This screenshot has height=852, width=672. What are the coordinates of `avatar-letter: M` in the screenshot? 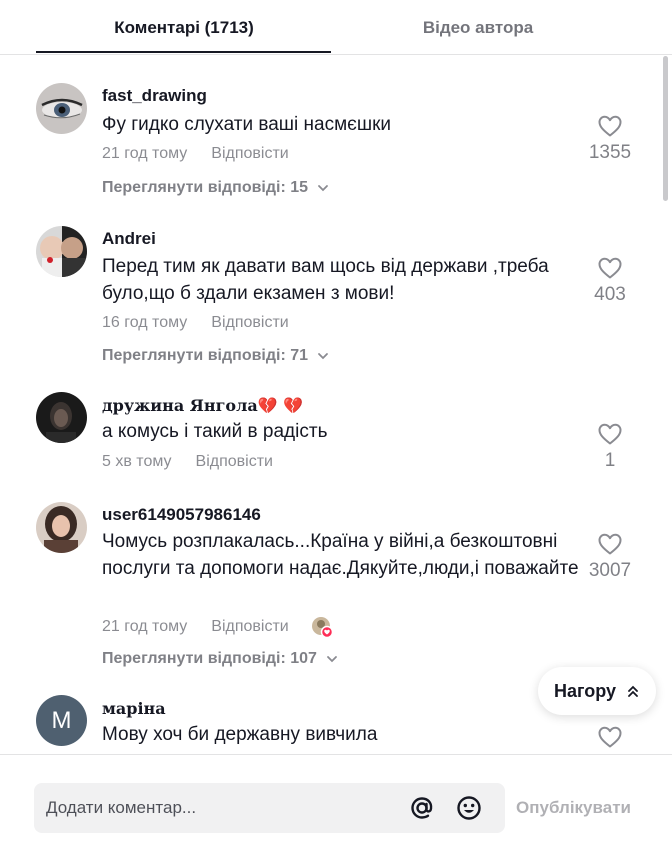 It's located at (61, 720).